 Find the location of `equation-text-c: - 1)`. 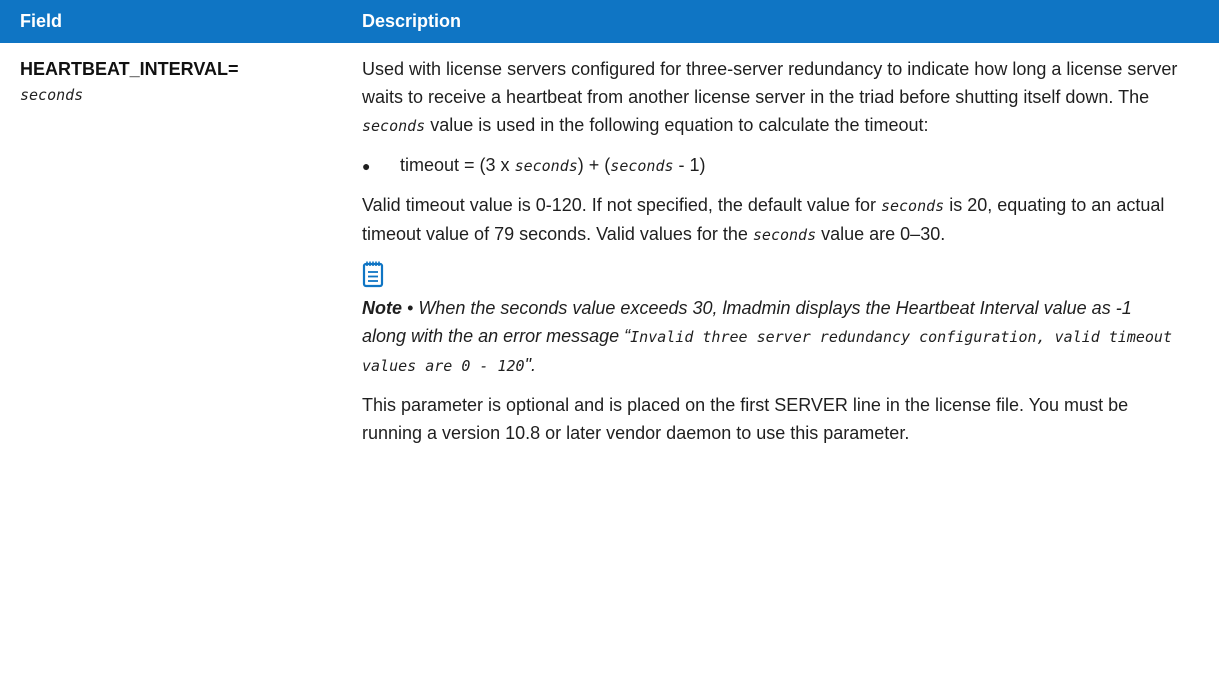

equation-text-c: - 1) is located at coordinates (689, 165).